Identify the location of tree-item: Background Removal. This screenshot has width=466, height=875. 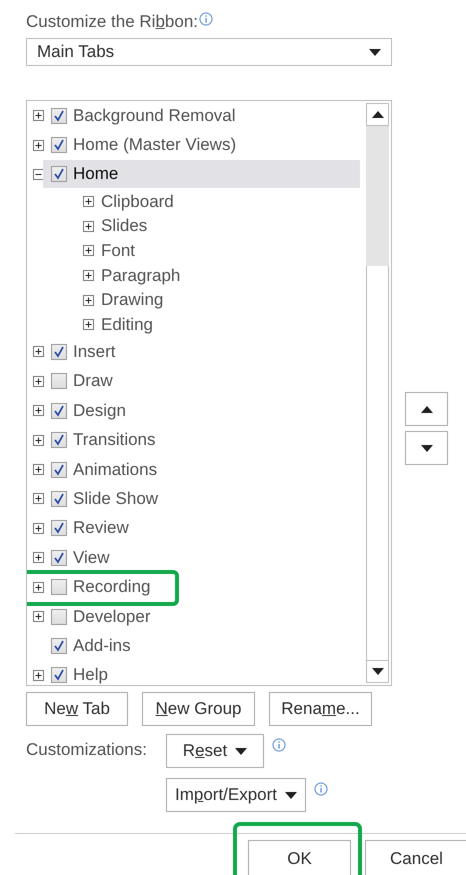
(154, 115).